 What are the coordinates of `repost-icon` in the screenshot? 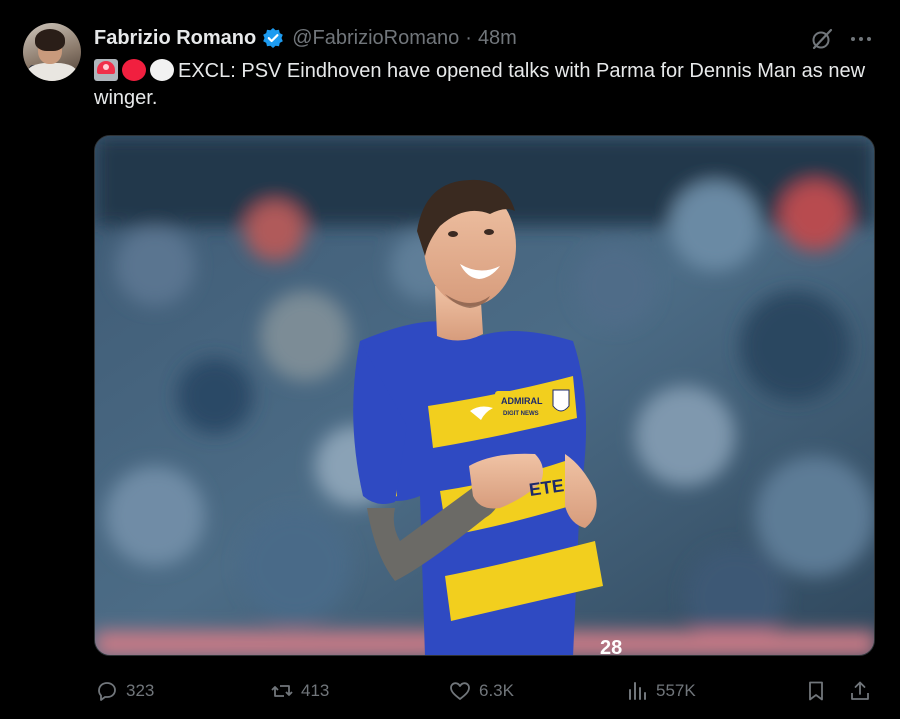 It's located at (282, 691).